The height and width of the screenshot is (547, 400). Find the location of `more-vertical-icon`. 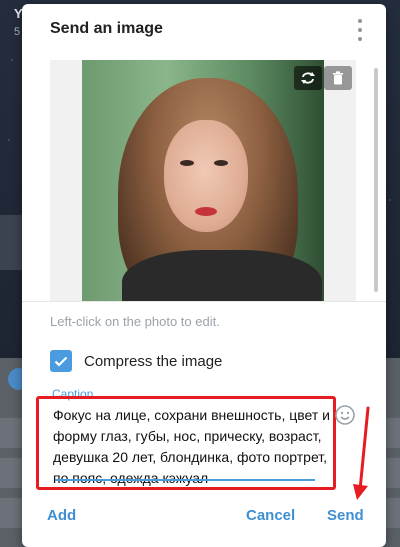

more-vertical-icon is located at coordinates (360, 30).